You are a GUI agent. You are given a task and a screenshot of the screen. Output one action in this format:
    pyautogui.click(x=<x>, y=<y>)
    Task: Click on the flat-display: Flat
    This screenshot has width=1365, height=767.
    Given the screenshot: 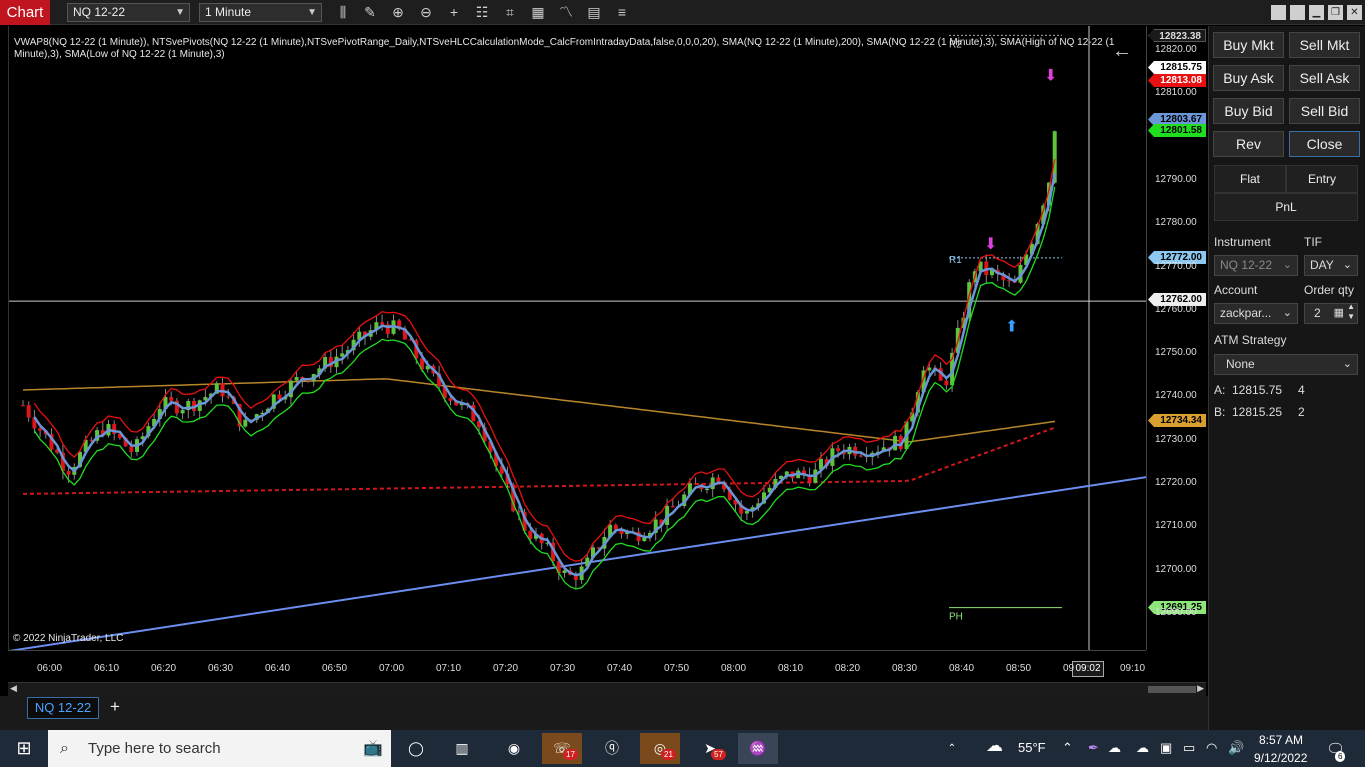 What is the action you would take?
    pyautogui.click(x=1250, y=179)
    